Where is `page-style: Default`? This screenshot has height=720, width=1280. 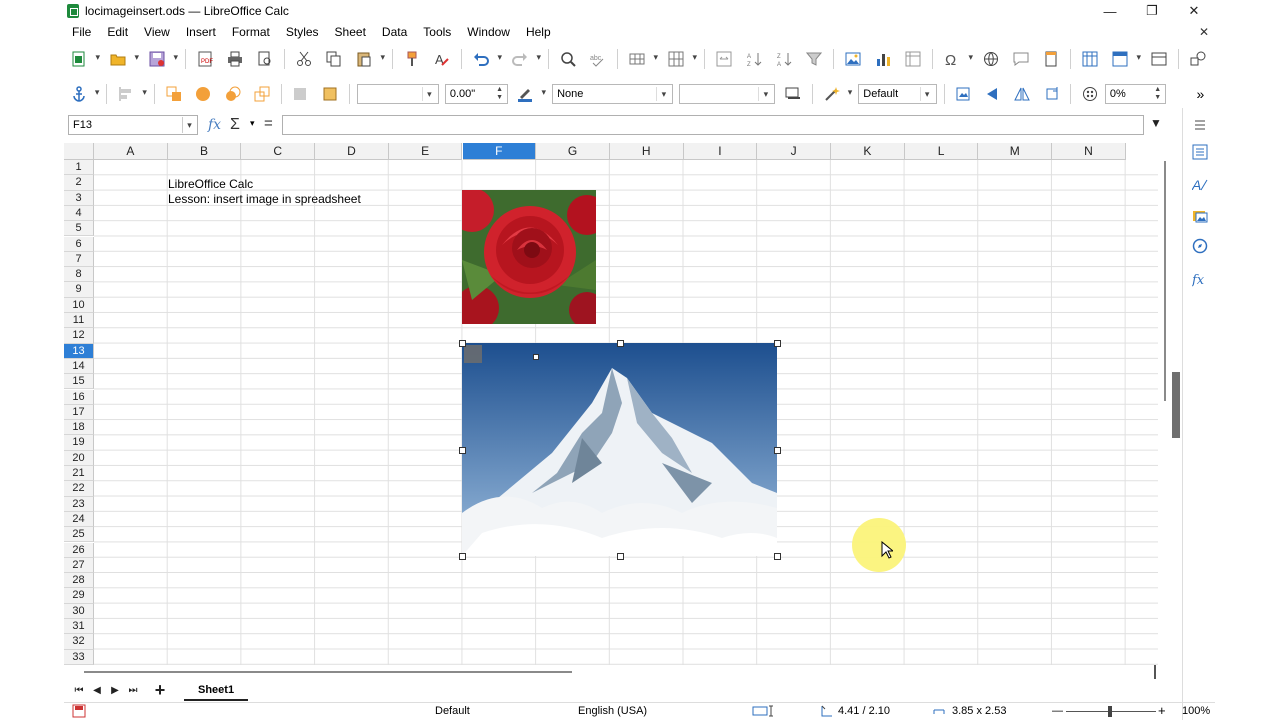 page-style: Default is located at coordinates (452, 711).